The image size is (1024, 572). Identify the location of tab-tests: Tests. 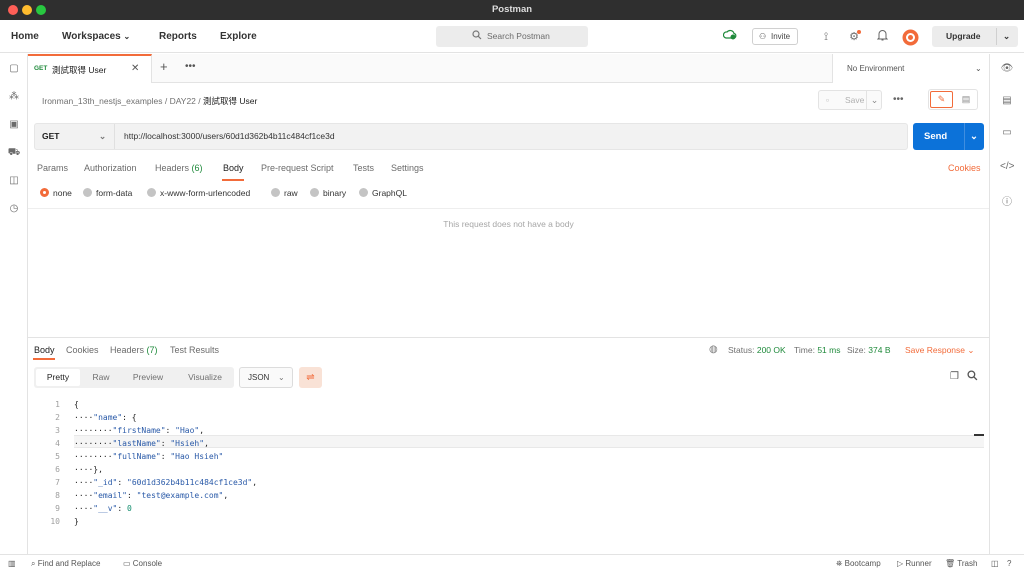
(363, 168).